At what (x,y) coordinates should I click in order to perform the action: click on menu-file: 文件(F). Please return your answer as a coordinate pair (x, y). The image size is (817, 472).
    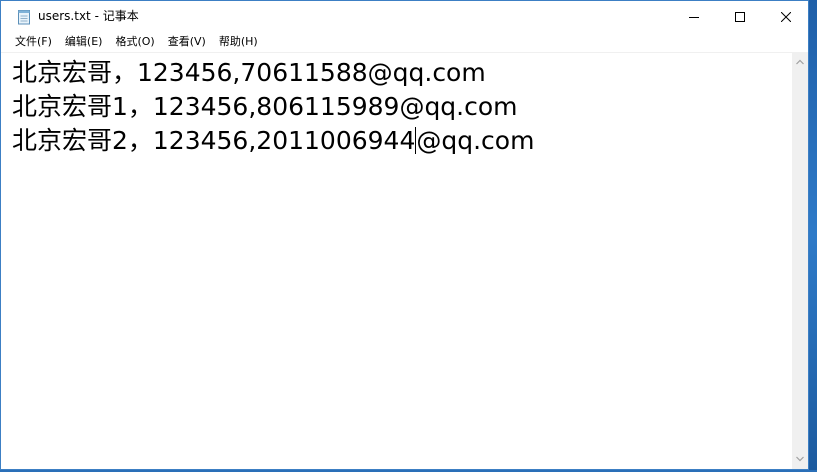
    Looking at the image, I should click on (33, 41).